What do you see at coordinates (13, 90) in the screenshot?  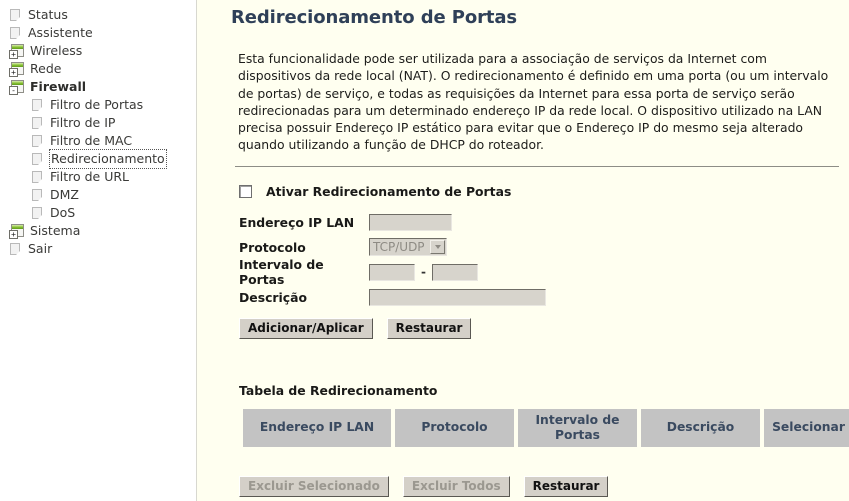 I see `collapse-icon: -` at bounding box center [13, 90].